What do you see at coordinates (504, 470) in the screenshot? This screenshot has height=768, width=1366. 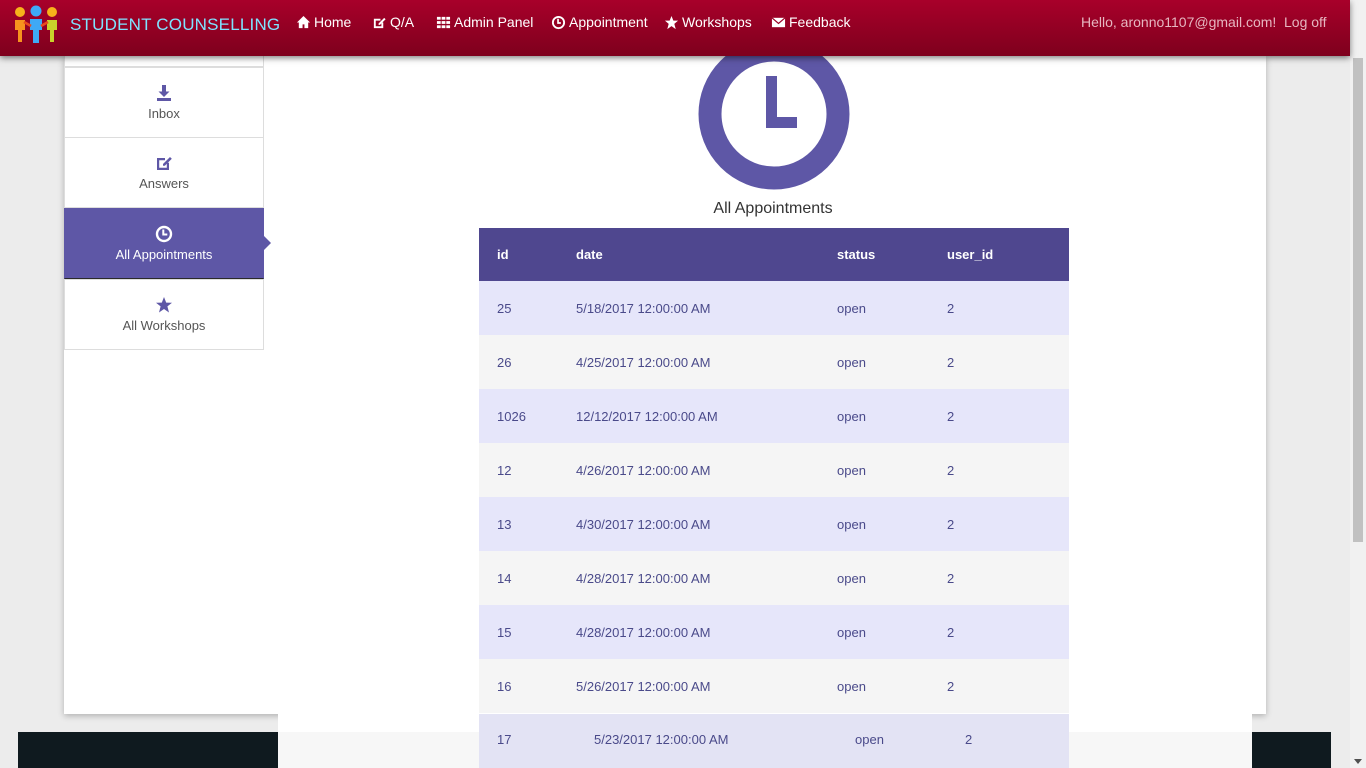 I see `cell-id: 12` at bounding box center [504, 470].